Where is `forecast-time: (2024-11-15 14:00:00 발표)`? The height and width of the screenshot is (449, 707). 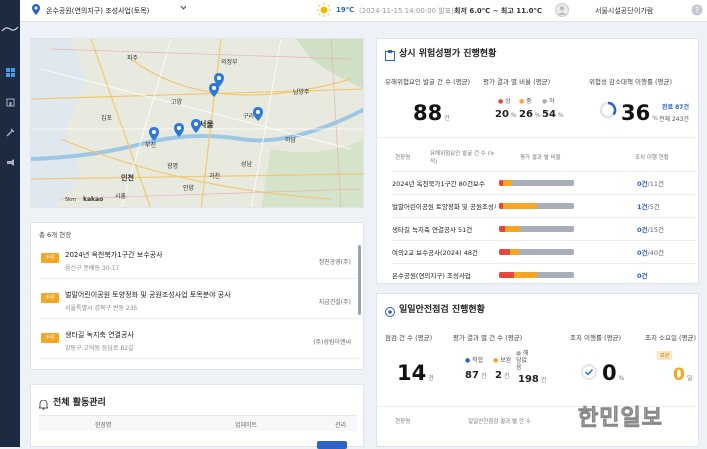
forecast-time: (2024-11-15 14:00:00 발표) is located at coordinates (406, 11).